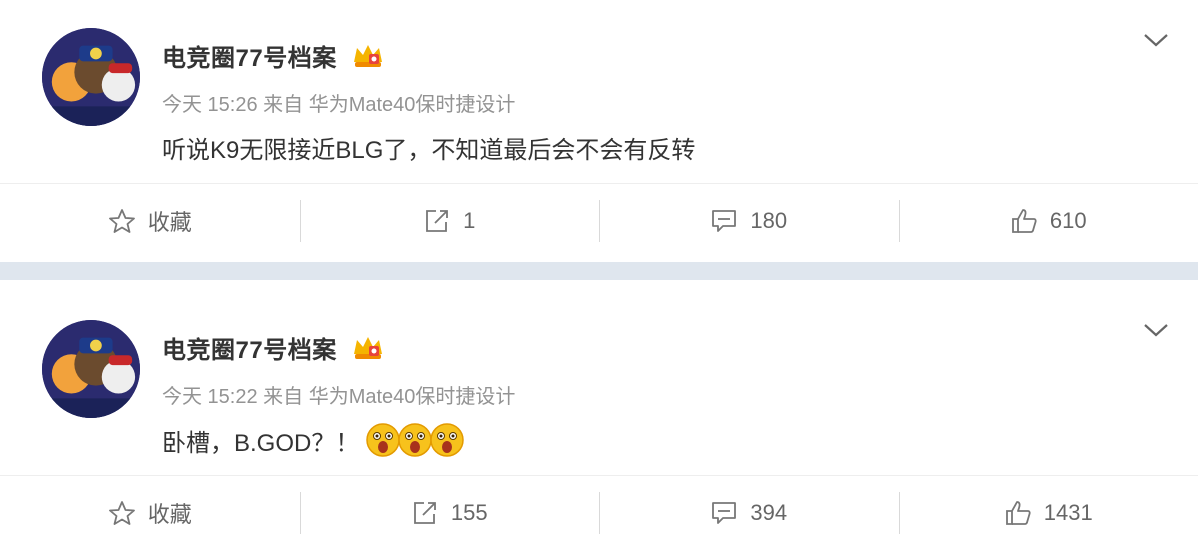 The height and width of the screenshot is (550, 1198). I want to click on like-button: 610, so click(1048, 221).